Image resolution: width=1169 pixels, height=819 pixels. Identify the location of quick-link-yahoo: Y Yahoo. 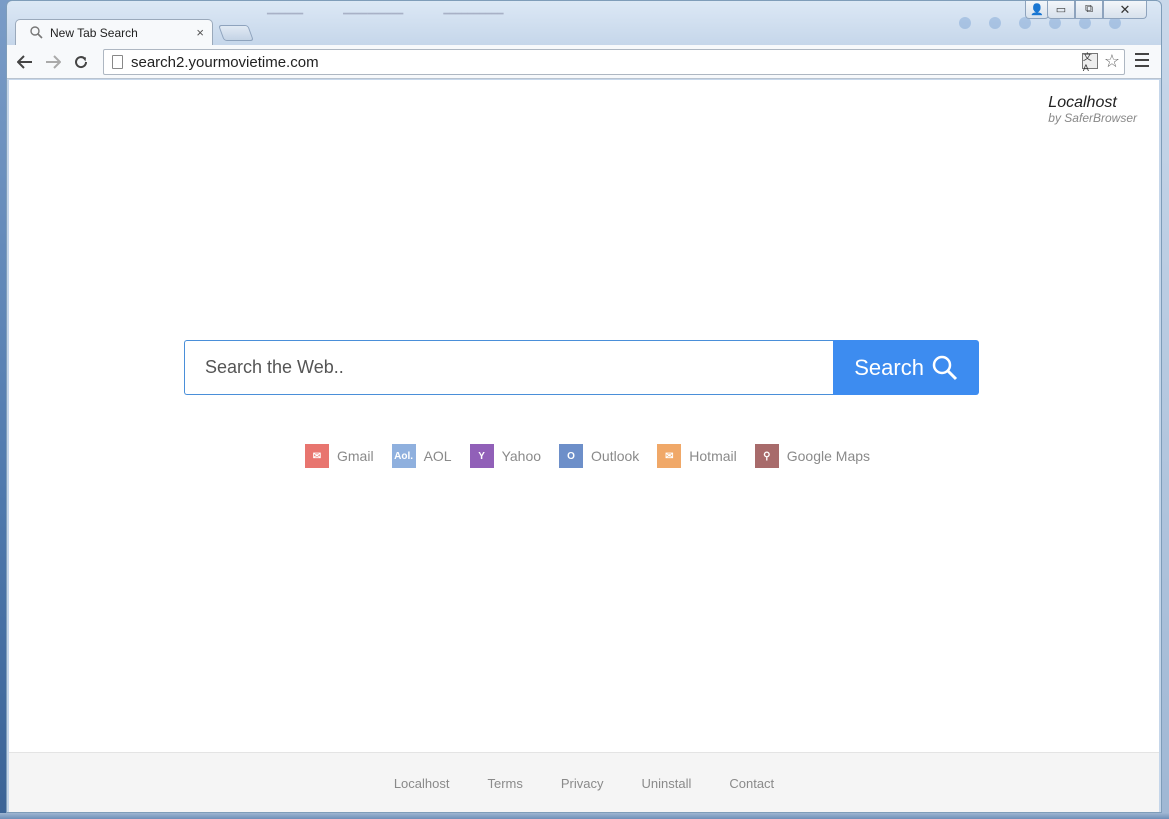
(505, 456).